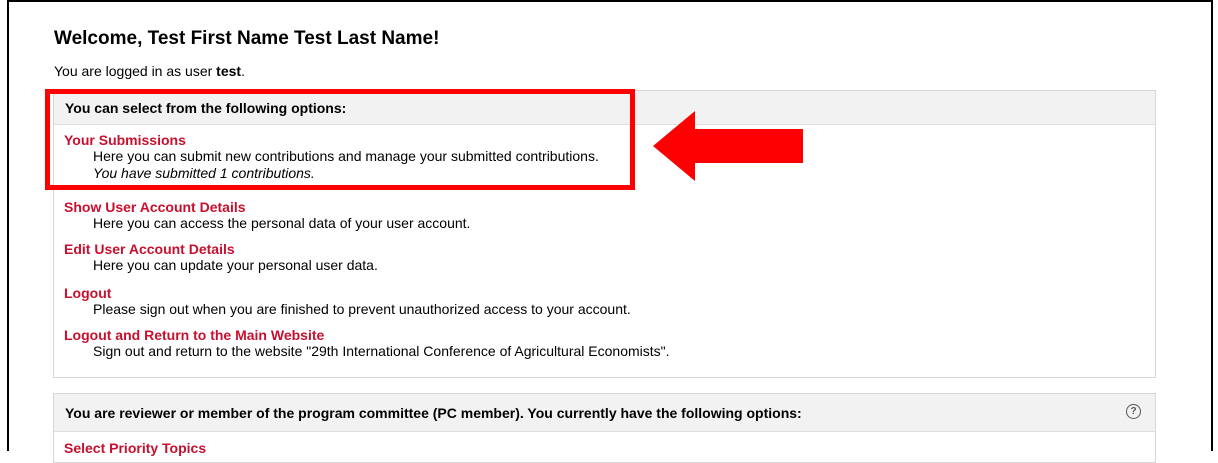  I want to click on page-title: Welcome, Test First Name Test Last Name!, so click(247, 38).